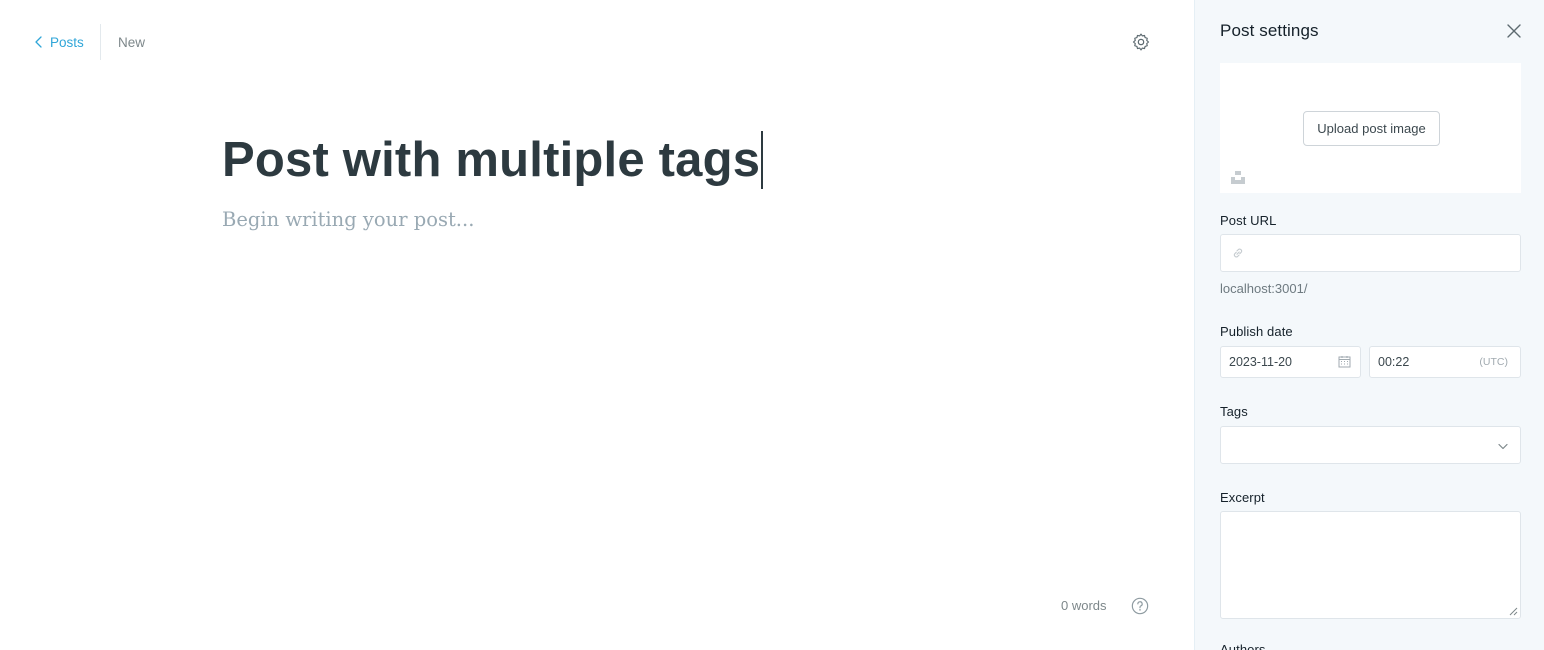  What do you see at coordinates (1264, 288) in the screenshot?
I see `post-url-preview: localhost:3001/` at bounding box center [1264, 288].